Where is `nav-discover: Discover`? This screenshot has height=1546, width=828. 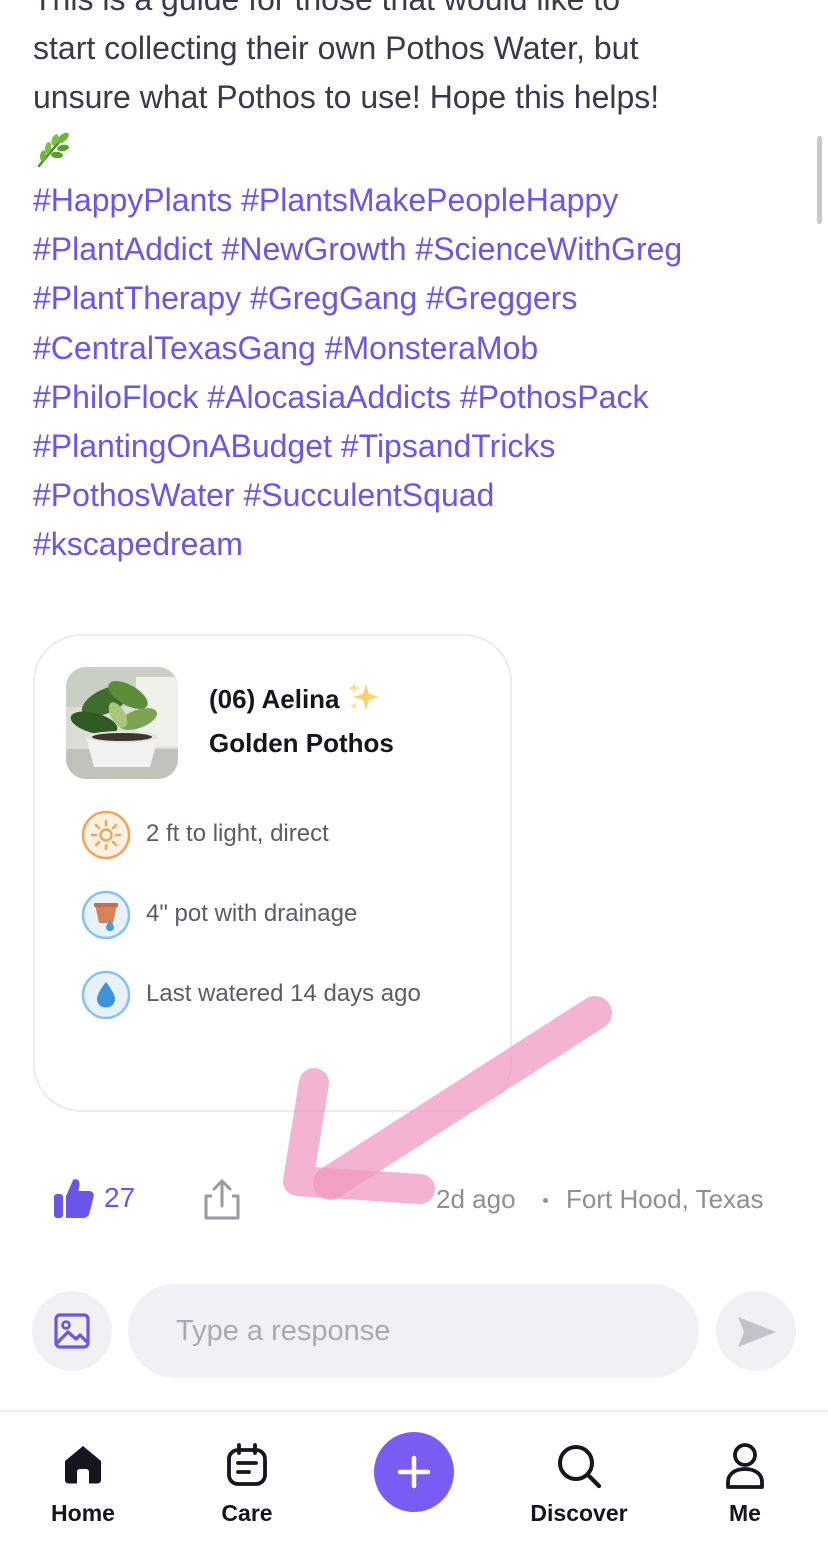
nav-discover: Discover is located at coordinates (579, 1472).